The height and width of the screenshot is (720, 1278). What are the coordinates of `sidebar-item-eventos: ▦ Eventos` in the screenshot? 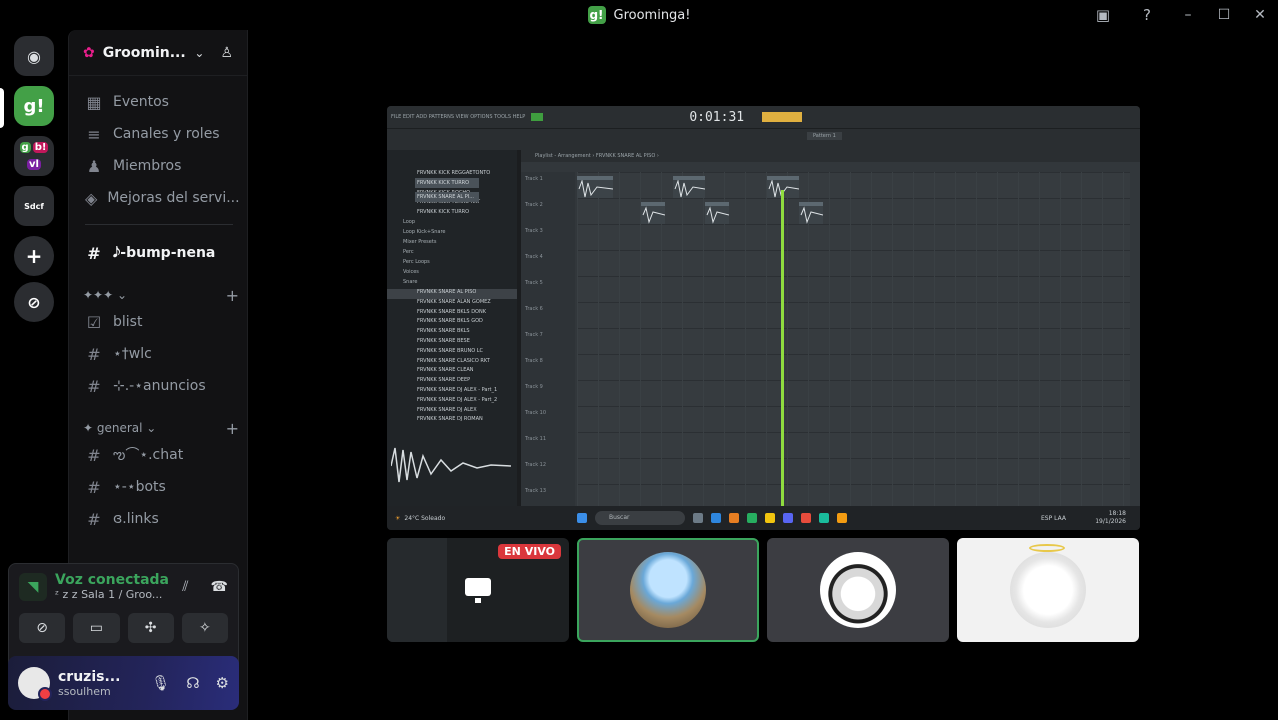 It's located at (159, 102).